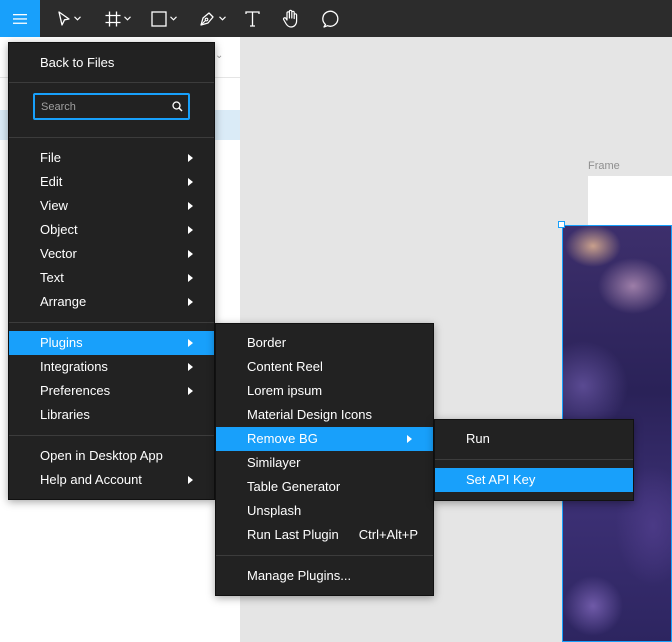 This screenshot has height=642, width=672. I want to click on rectangle-tool-icon, so click(159, 18).